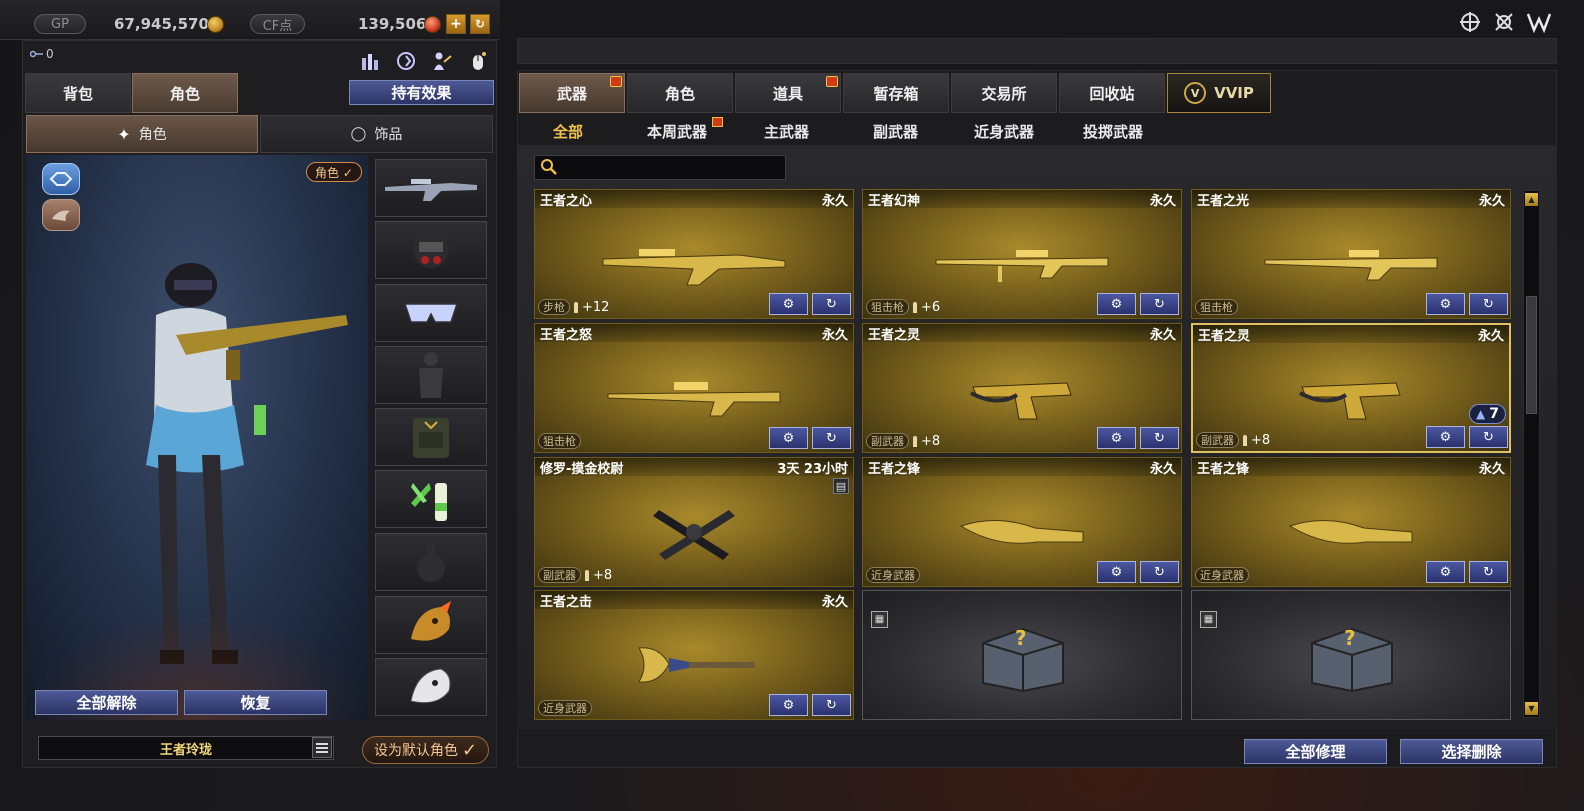 The width and height of the screenshot is (1584, 811). What do you see at coordinates (1022, 388) in the screenshot?
I see `item-card: 王者之灵 永久 副武器 +8 ⚙ ↻` at bounding box center [1022, 388].